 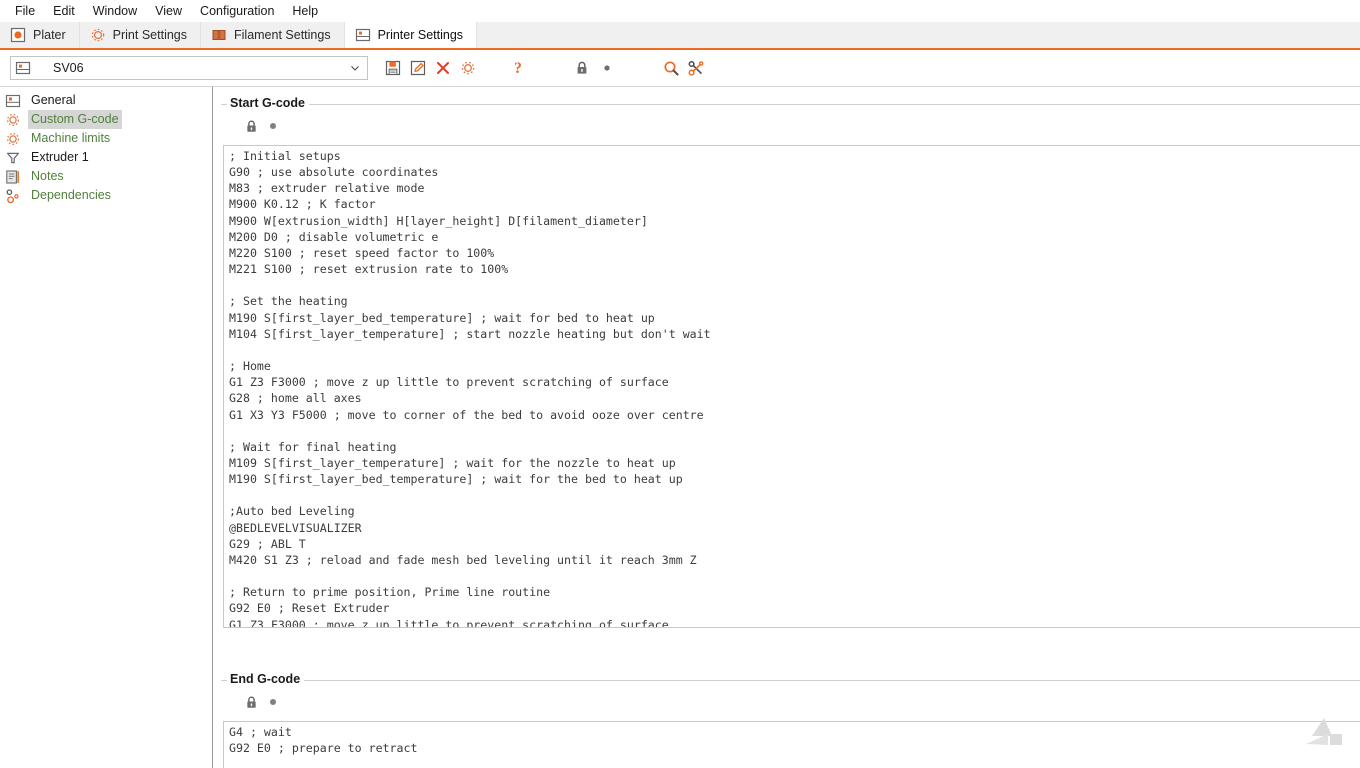 I want to click on sidebar-item-notes: Notes, so click(x=106, y=176).